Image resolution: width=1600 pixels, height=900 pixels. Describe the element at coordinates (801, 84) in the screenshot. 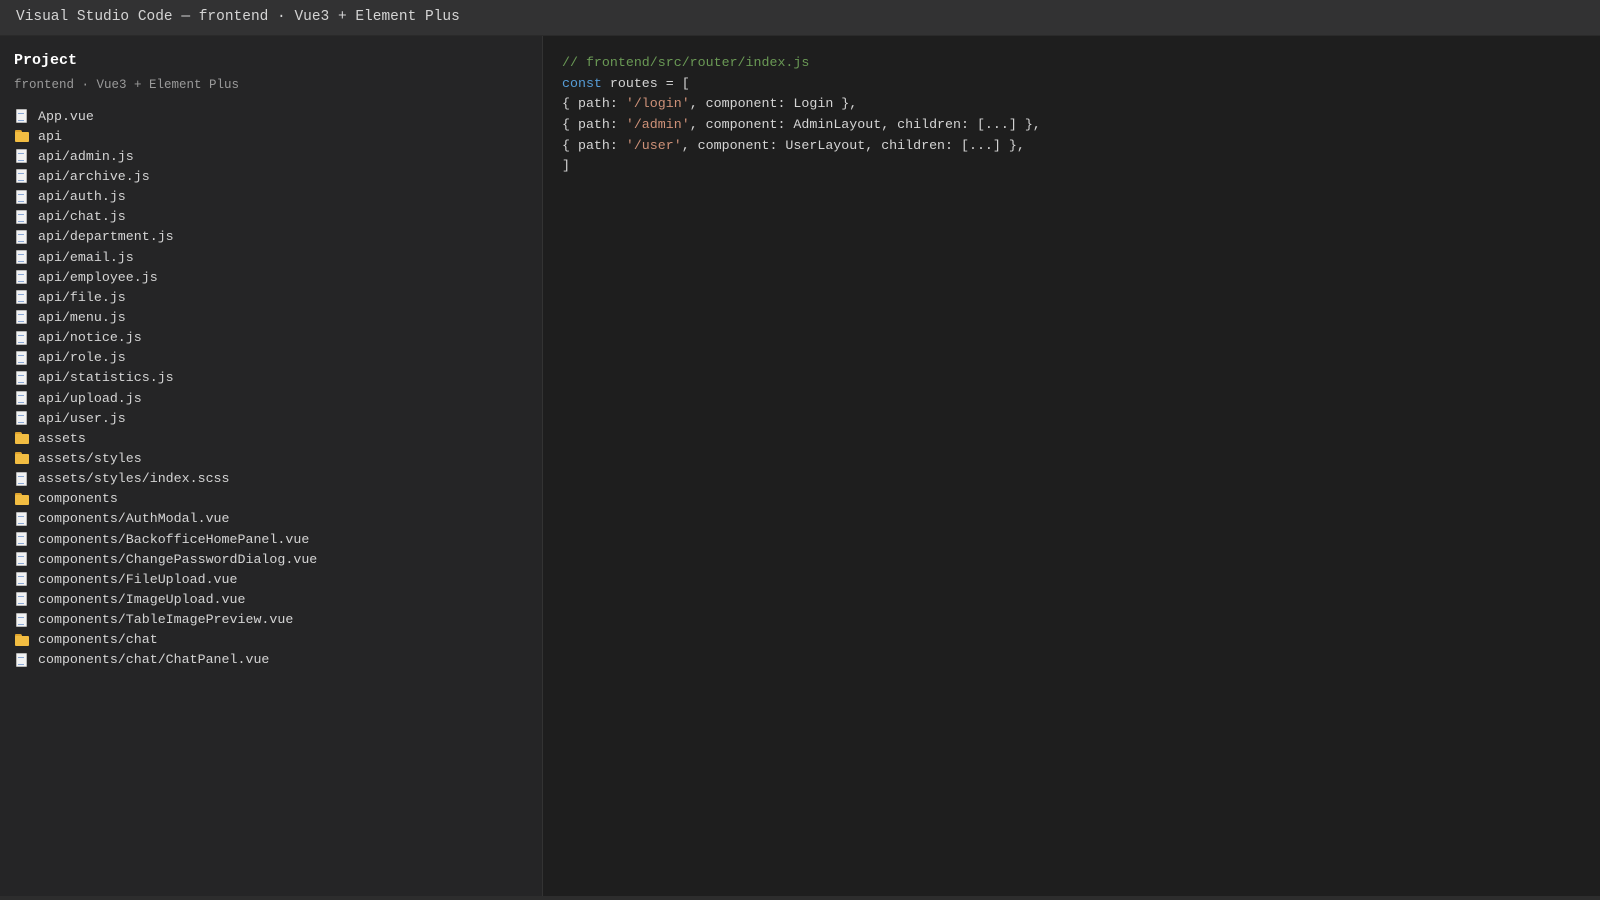

I see `code-line: const routes = [` at that location.